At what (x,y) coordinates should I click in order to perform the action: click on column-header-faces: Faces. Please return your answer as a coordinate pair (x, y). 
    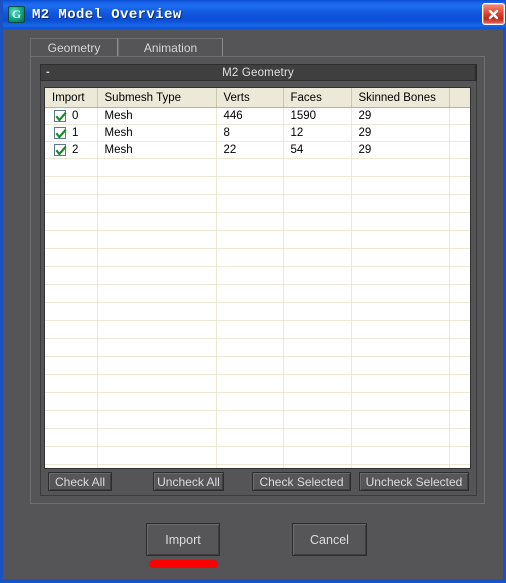
    Looking at the image, I should click on (317, 98).